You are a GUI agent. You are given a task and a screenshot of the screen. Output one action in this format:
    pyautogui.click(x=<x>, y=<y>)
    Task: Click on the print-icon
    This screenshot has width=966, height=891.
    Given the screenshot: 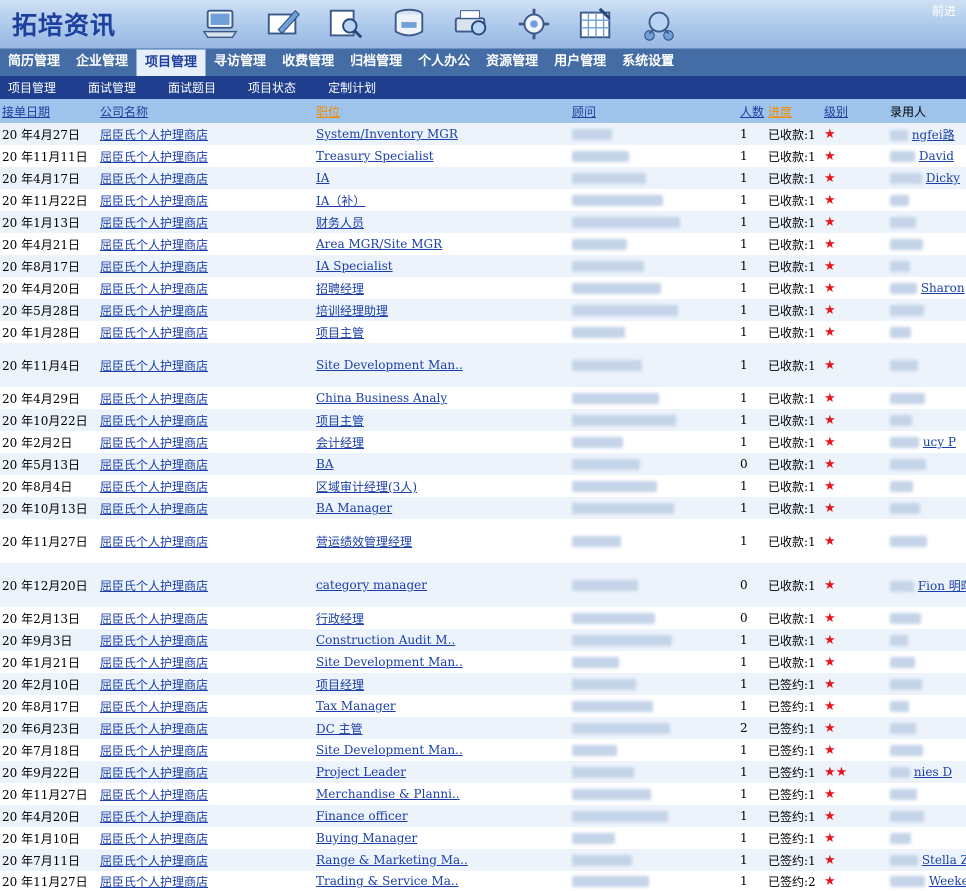 What is the action you would take?
    pyautogui.click(x=471, y=24)
    